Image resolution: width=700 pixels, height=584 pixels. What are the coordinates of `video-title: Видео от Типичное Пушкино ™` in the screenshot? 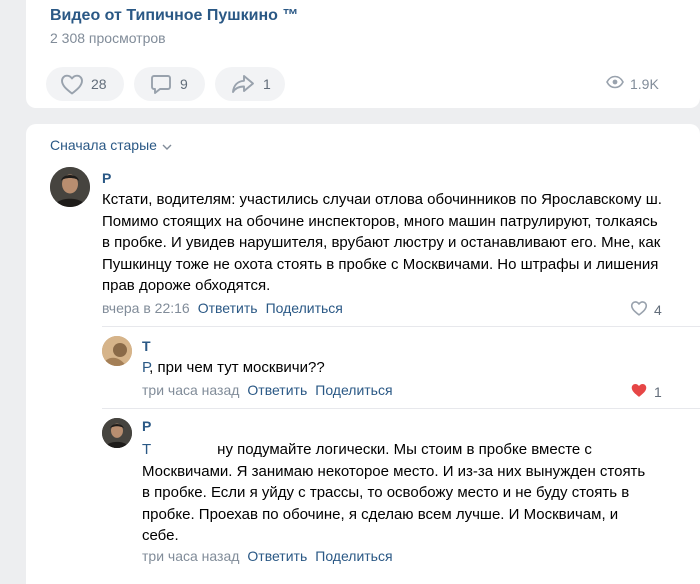 It's located at (174, 16).